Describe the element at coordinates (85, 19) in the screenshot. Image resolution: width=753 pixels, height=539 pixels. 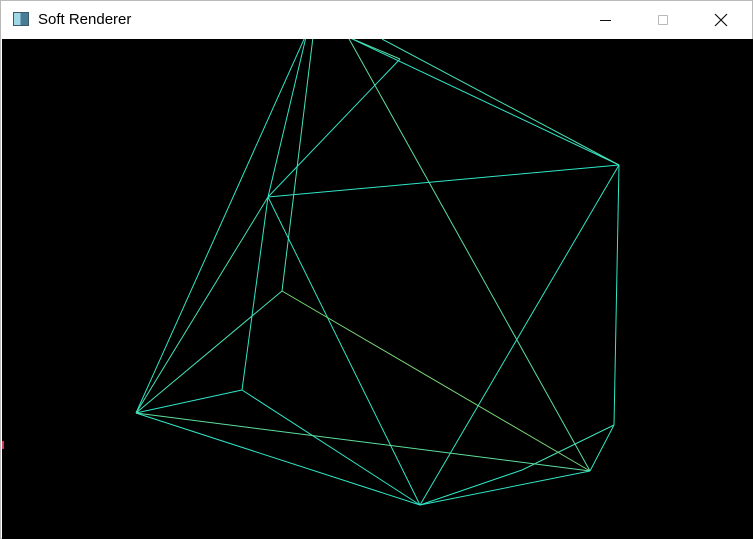
I see `window-title: Soft Renderer` at that location.